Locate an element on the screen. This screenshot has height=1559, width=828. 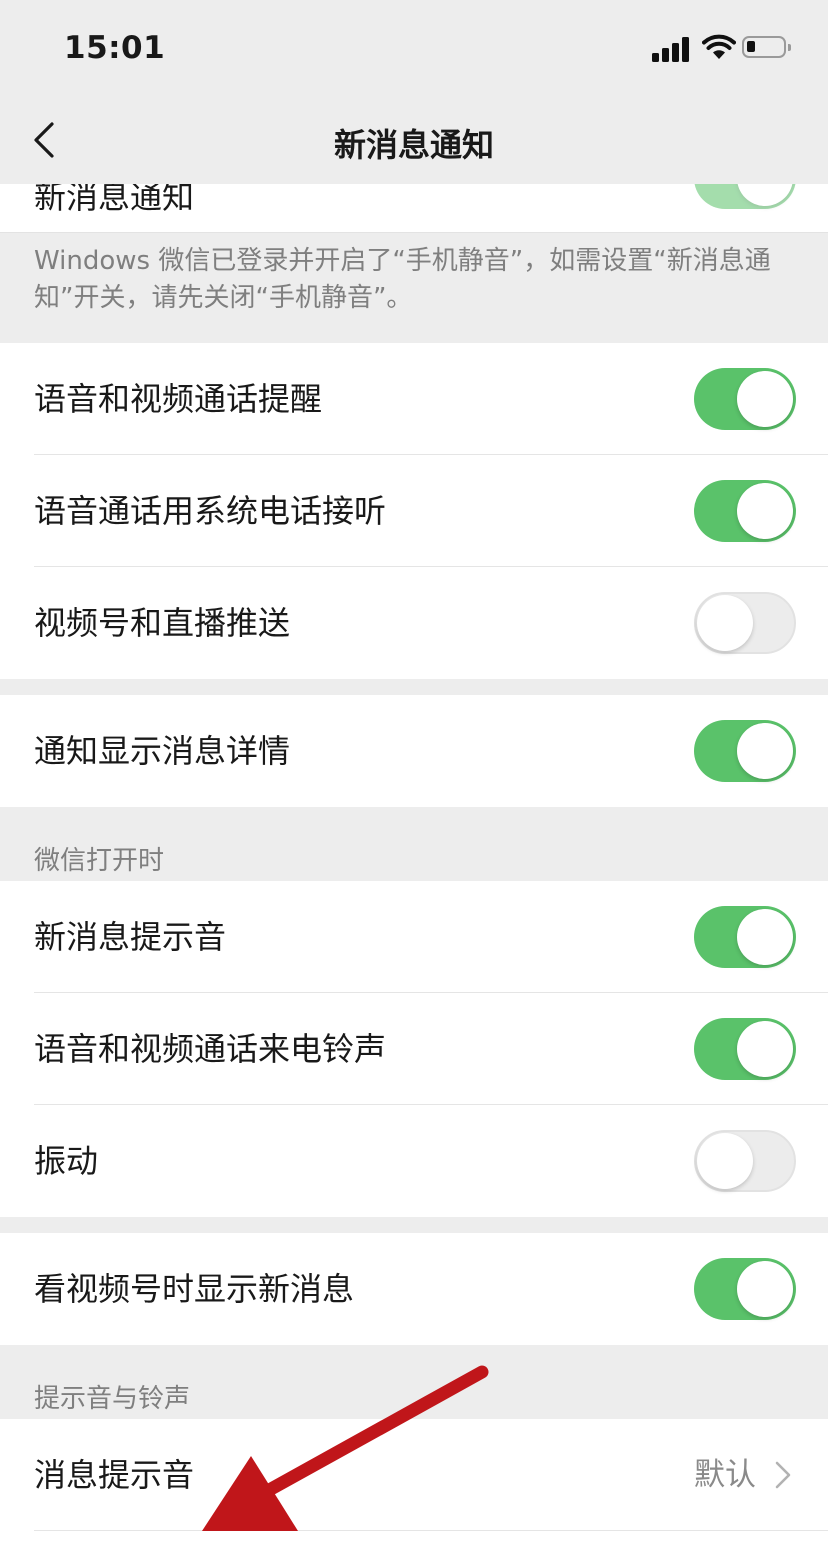
page-title: 新消息通知 is located at coordinates (413, 145).